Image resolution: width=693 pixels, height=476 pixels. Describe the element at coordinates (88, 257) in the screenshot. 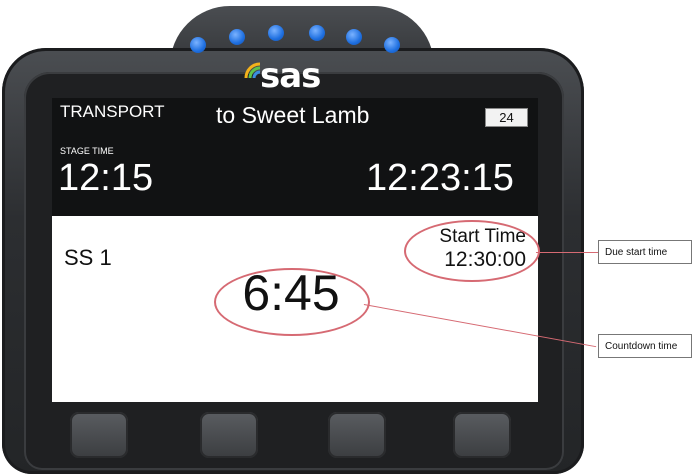

I see `stage-name: SS 1` at that location.